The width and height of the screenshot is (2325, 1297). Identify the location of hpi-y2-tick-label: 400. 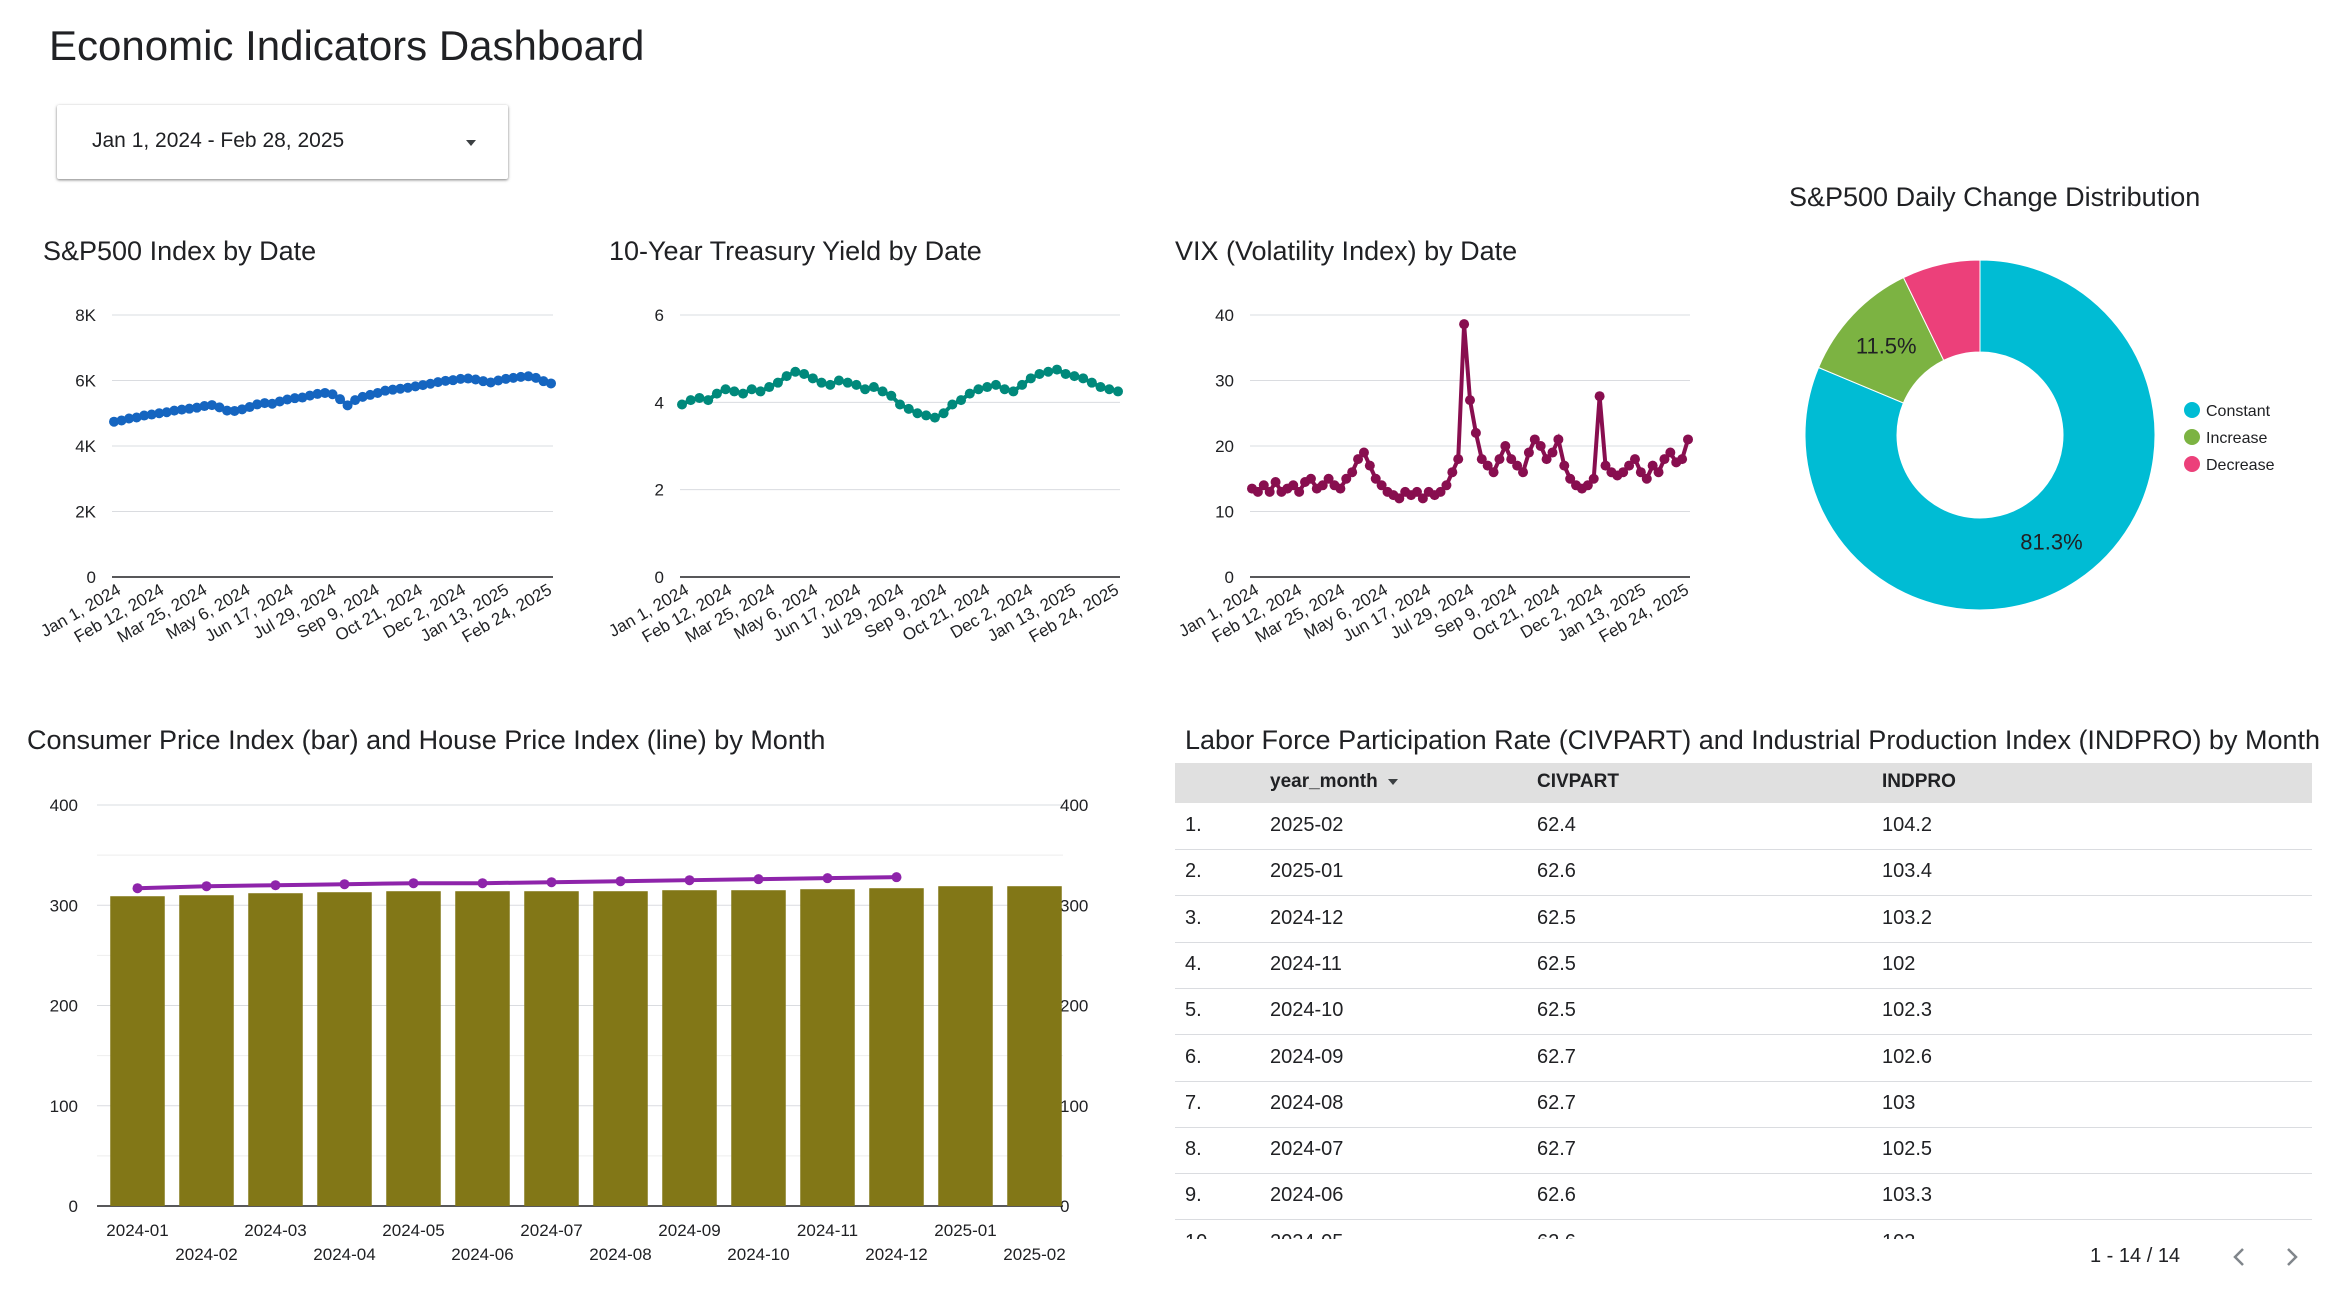
(1074, 805).